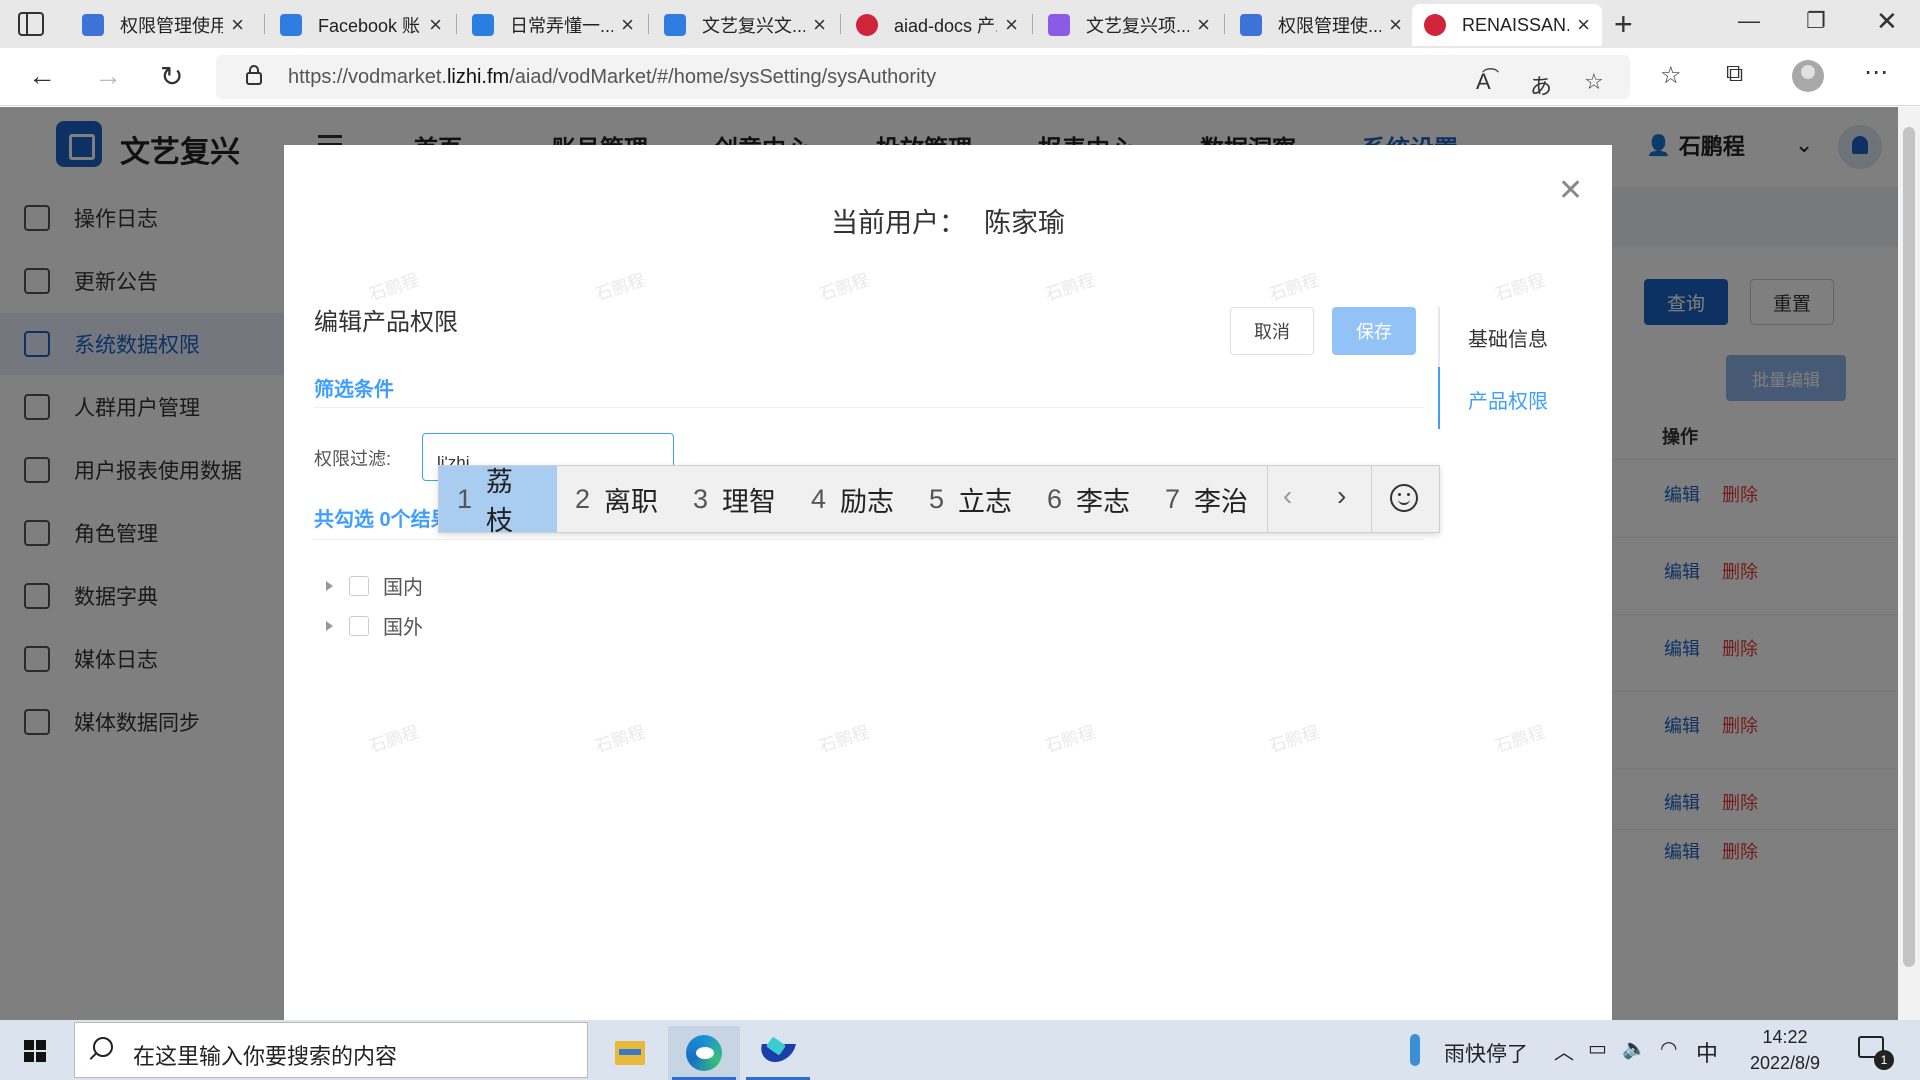 This screenshot has width=1920, height=1080. I want to click on candidate-text: 理智, so click(749, 501).